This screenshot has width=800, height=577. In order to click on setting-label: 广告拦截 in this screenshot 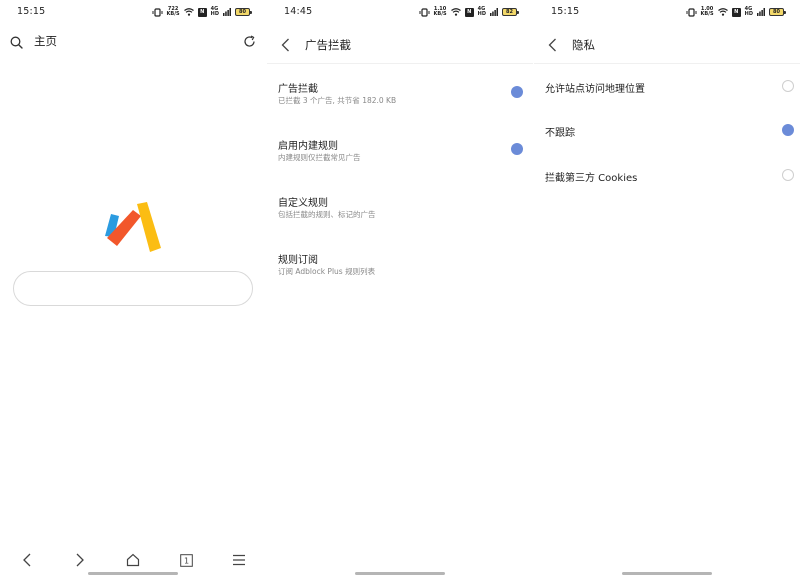, I will do `click(298, 89)`.